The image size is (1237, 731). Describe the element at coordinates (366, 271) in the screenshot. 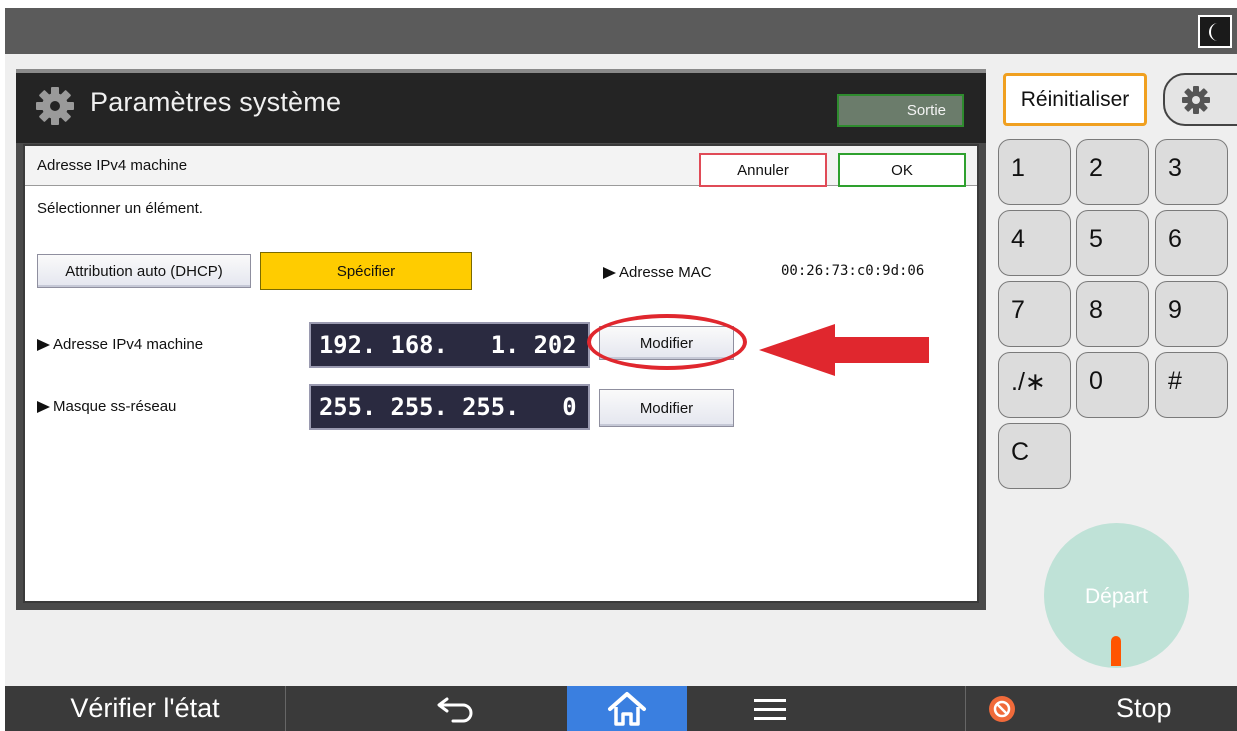

I see `specify-button: Spécifier` at that location.